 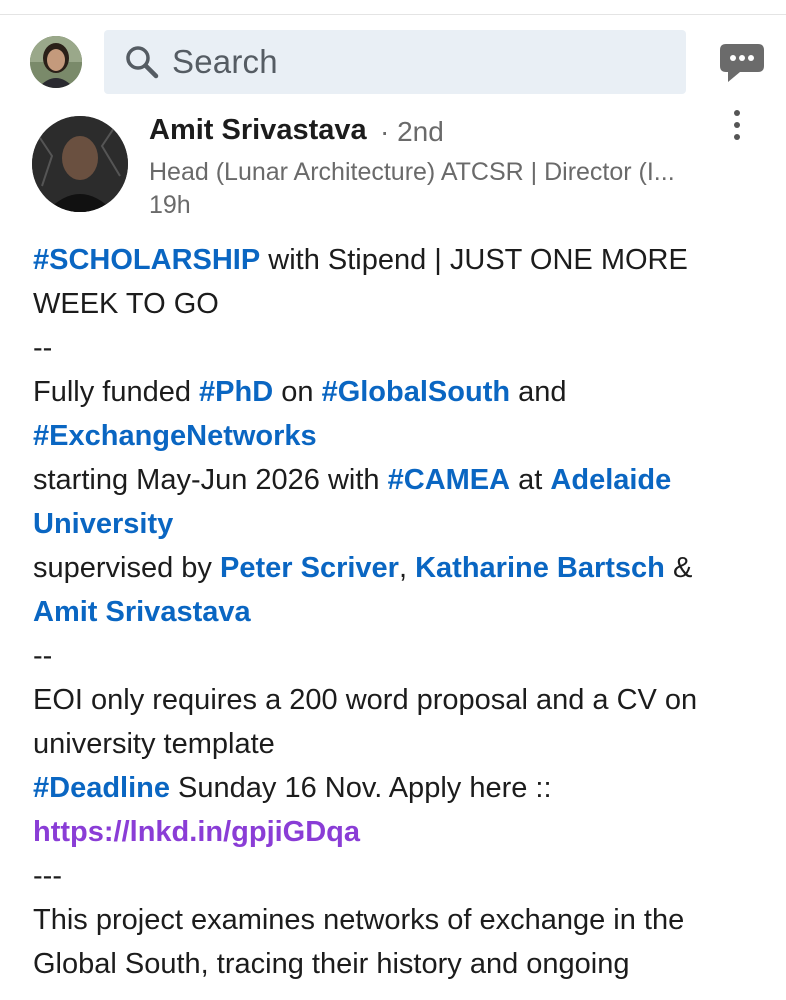 What do you see at coordinates (142, 62) in the screenshot?
I see `search-icon` at bounding box center [142, 62].